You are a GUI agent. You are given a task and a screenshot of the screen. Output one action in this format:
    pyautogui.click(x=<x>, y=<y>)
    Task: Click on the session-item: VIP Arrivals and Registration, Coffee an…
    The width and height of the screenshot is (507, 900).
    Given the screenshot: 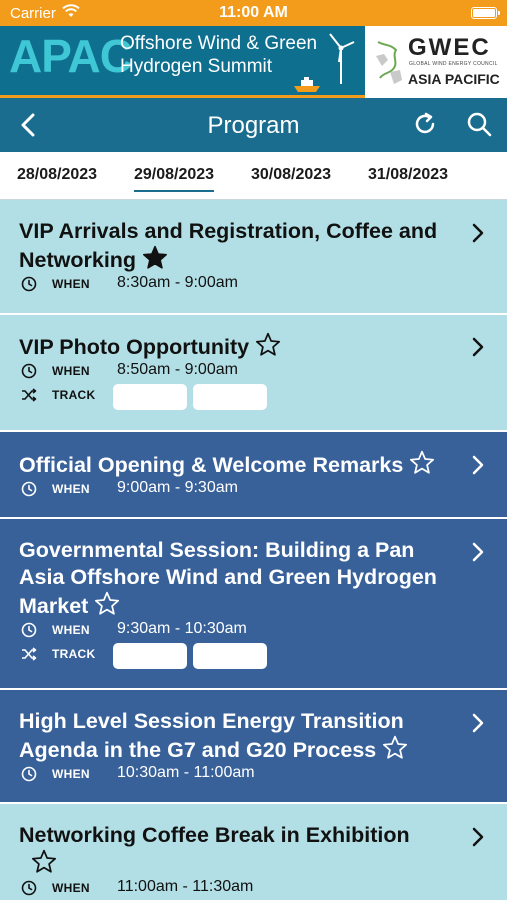 What is the action you would take?
    pyautogui.click(x=253, y=257)
    